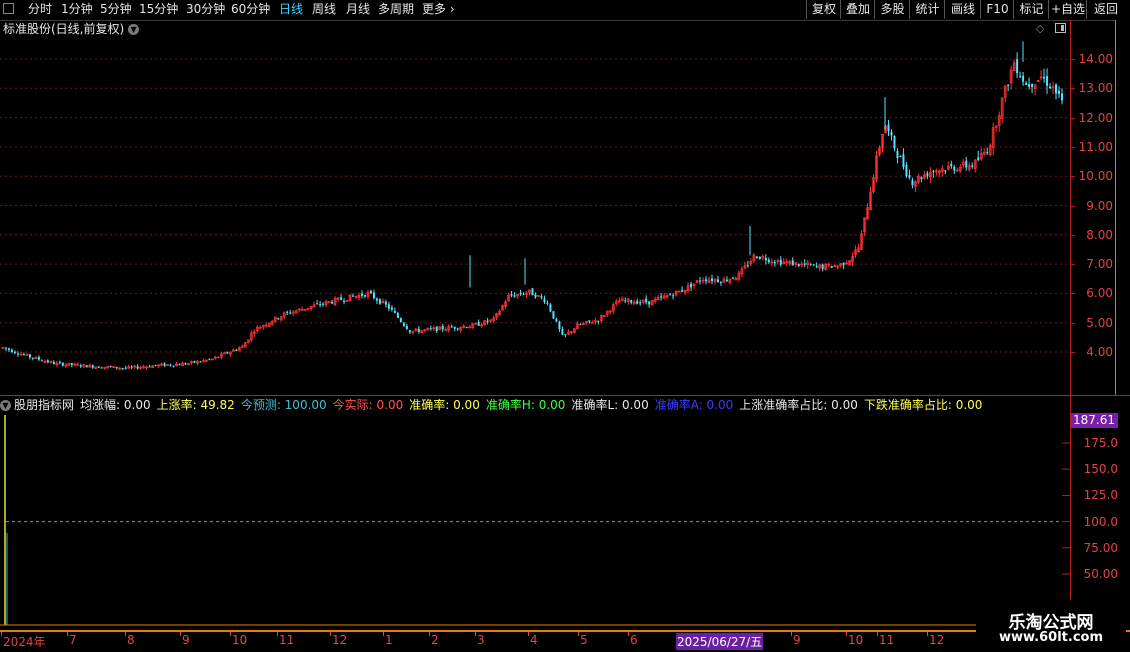  What do you see at coordinates (1105, 9) in the screenshot?
I see `toolbar-button-8: 返回` at bounding box center [1105, 9].